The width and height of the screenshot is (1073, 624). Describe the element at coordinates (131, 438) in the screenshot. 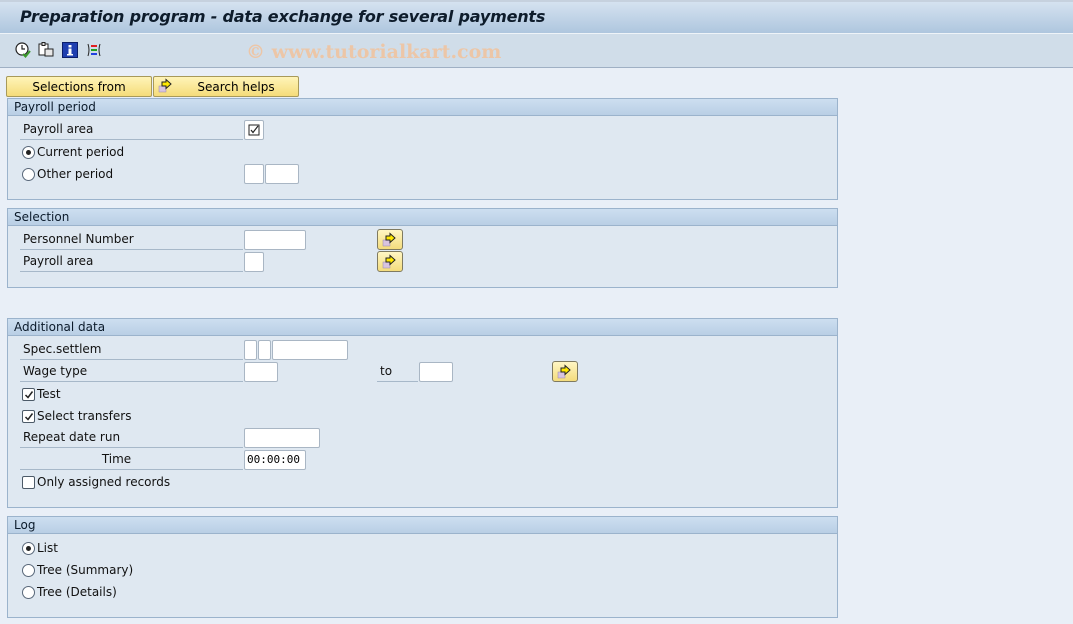

I see `repeat-date-run-label: Repeat date run` at that location.